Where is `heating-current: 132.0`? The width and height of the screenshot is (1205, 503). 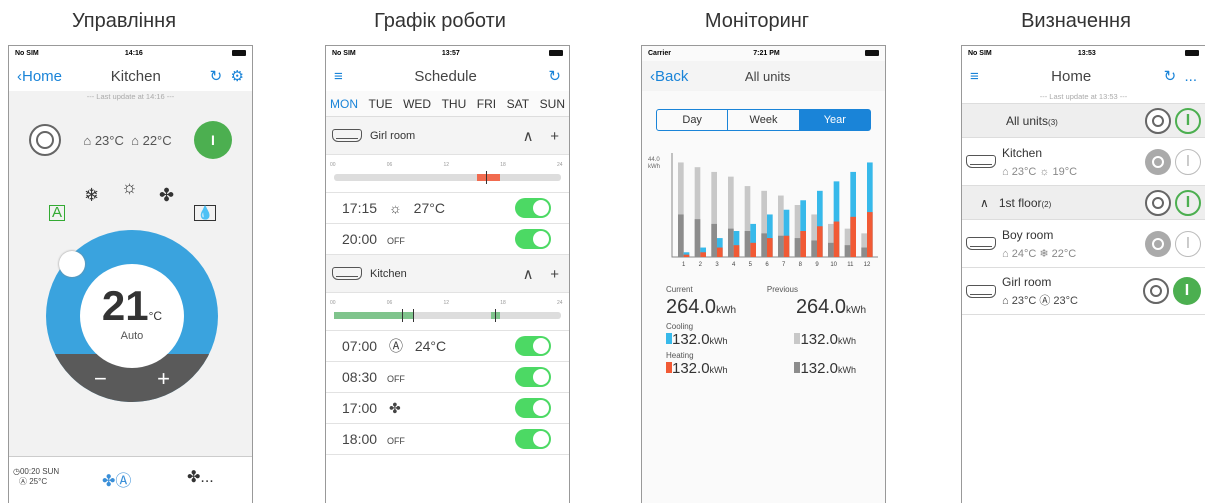 heating-current: 132.0 is located at coordinates (691, 368).